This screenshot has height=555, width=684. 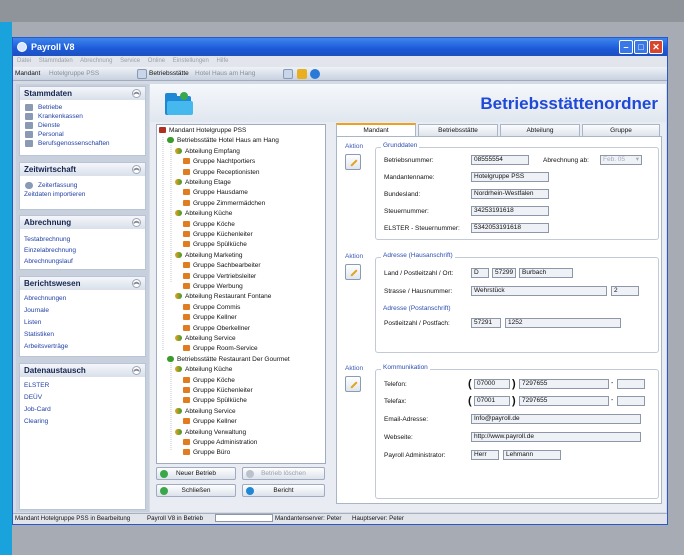 What do you see at coordinates (82, 240) in the screenshot?
I see `sidebar-item-testabrechnung: Testabrechnung` at bounding box center [82, 240].